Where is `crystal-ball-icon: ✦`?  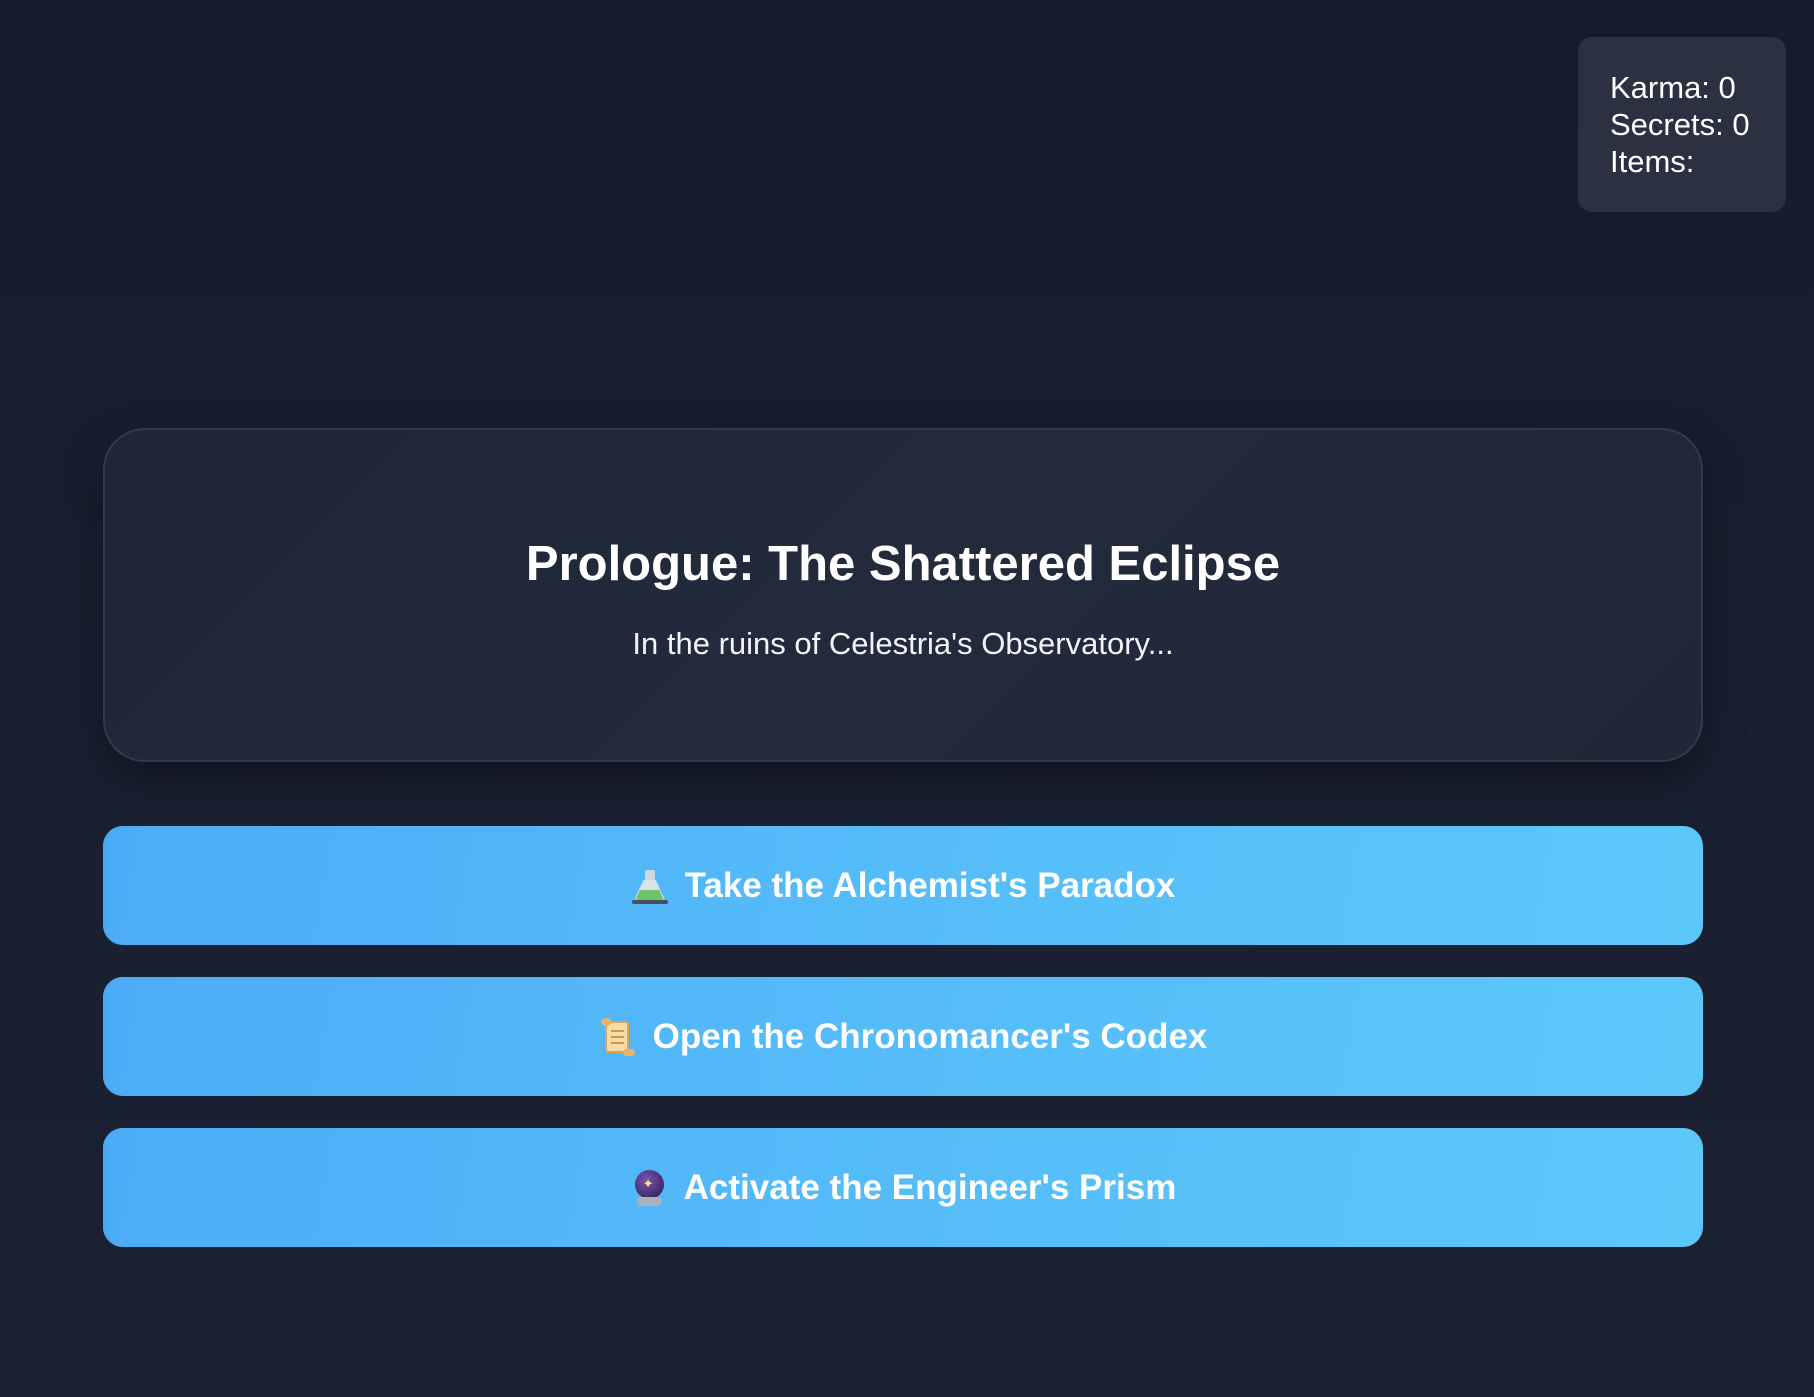 crystal-ball-icon: ✦ is located at coordinates (649, 1188).